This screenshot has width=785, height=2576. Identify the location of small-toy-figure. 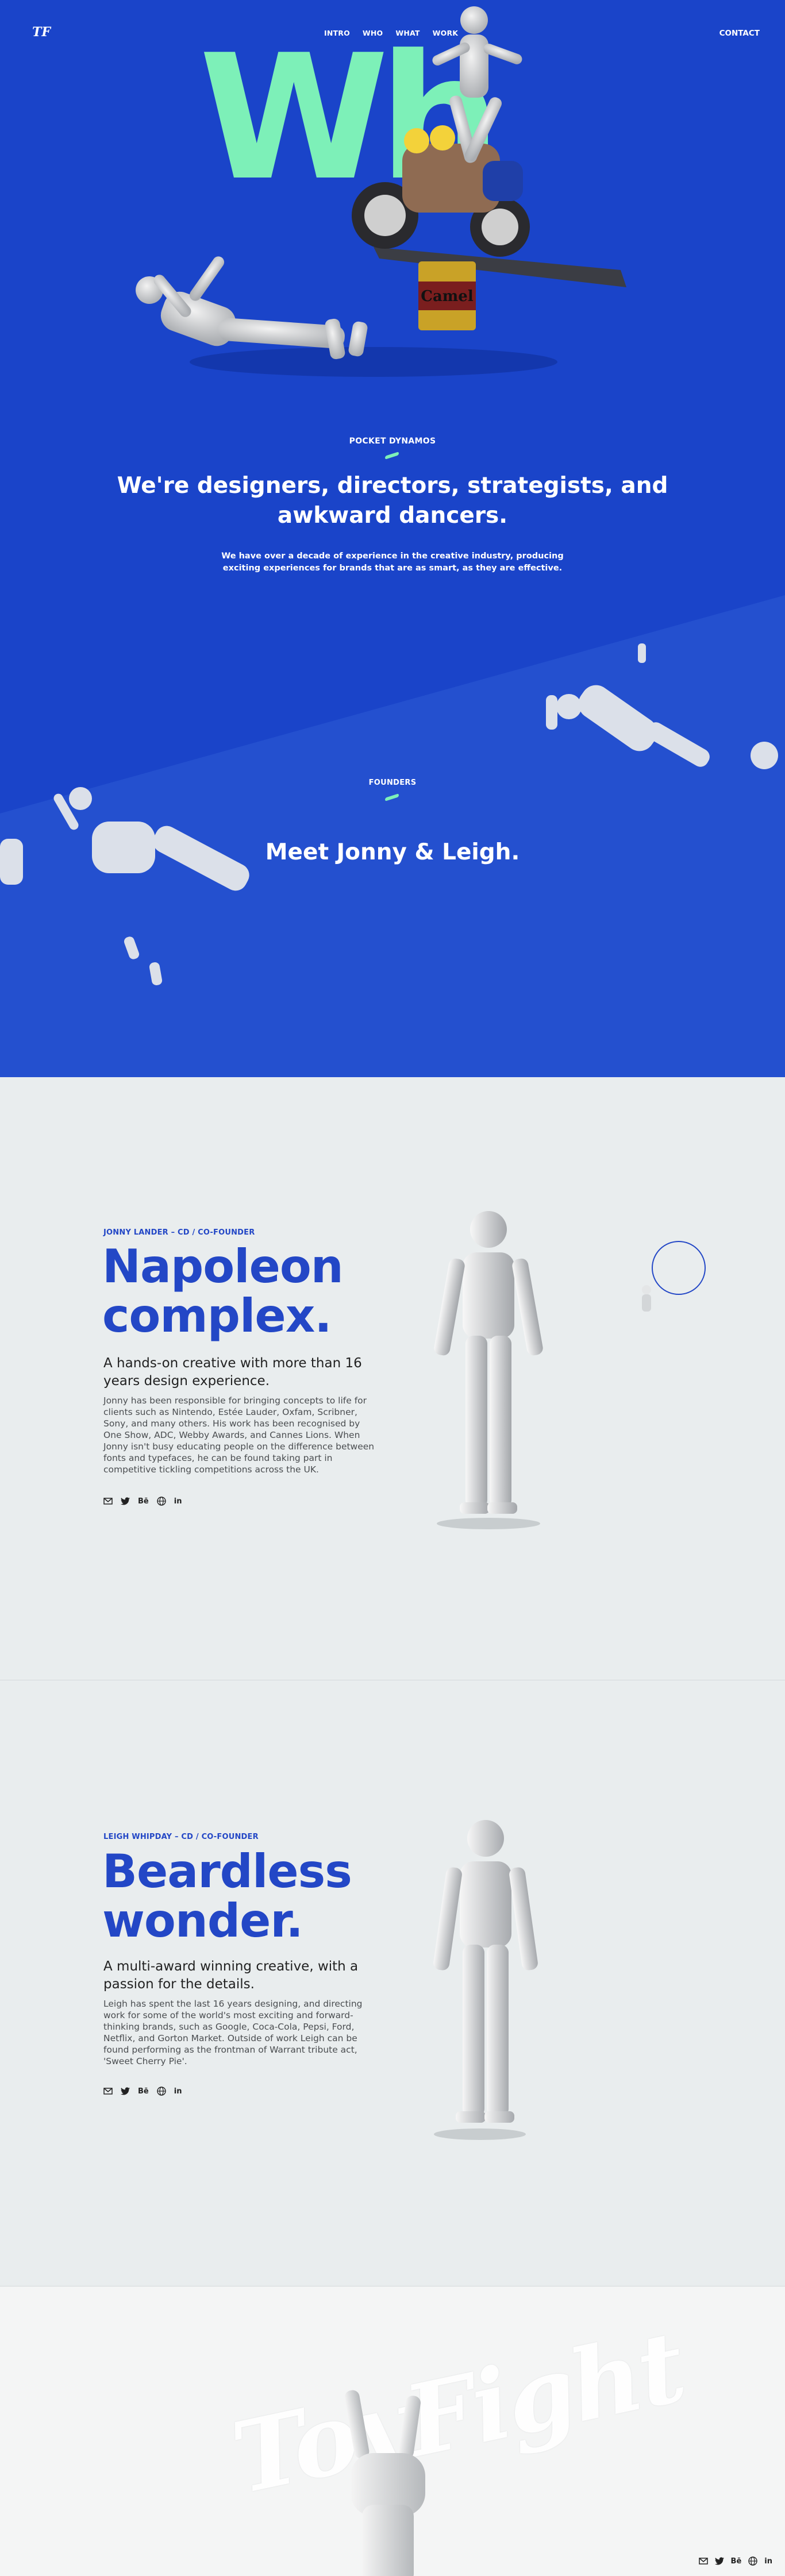
(646, 1299).